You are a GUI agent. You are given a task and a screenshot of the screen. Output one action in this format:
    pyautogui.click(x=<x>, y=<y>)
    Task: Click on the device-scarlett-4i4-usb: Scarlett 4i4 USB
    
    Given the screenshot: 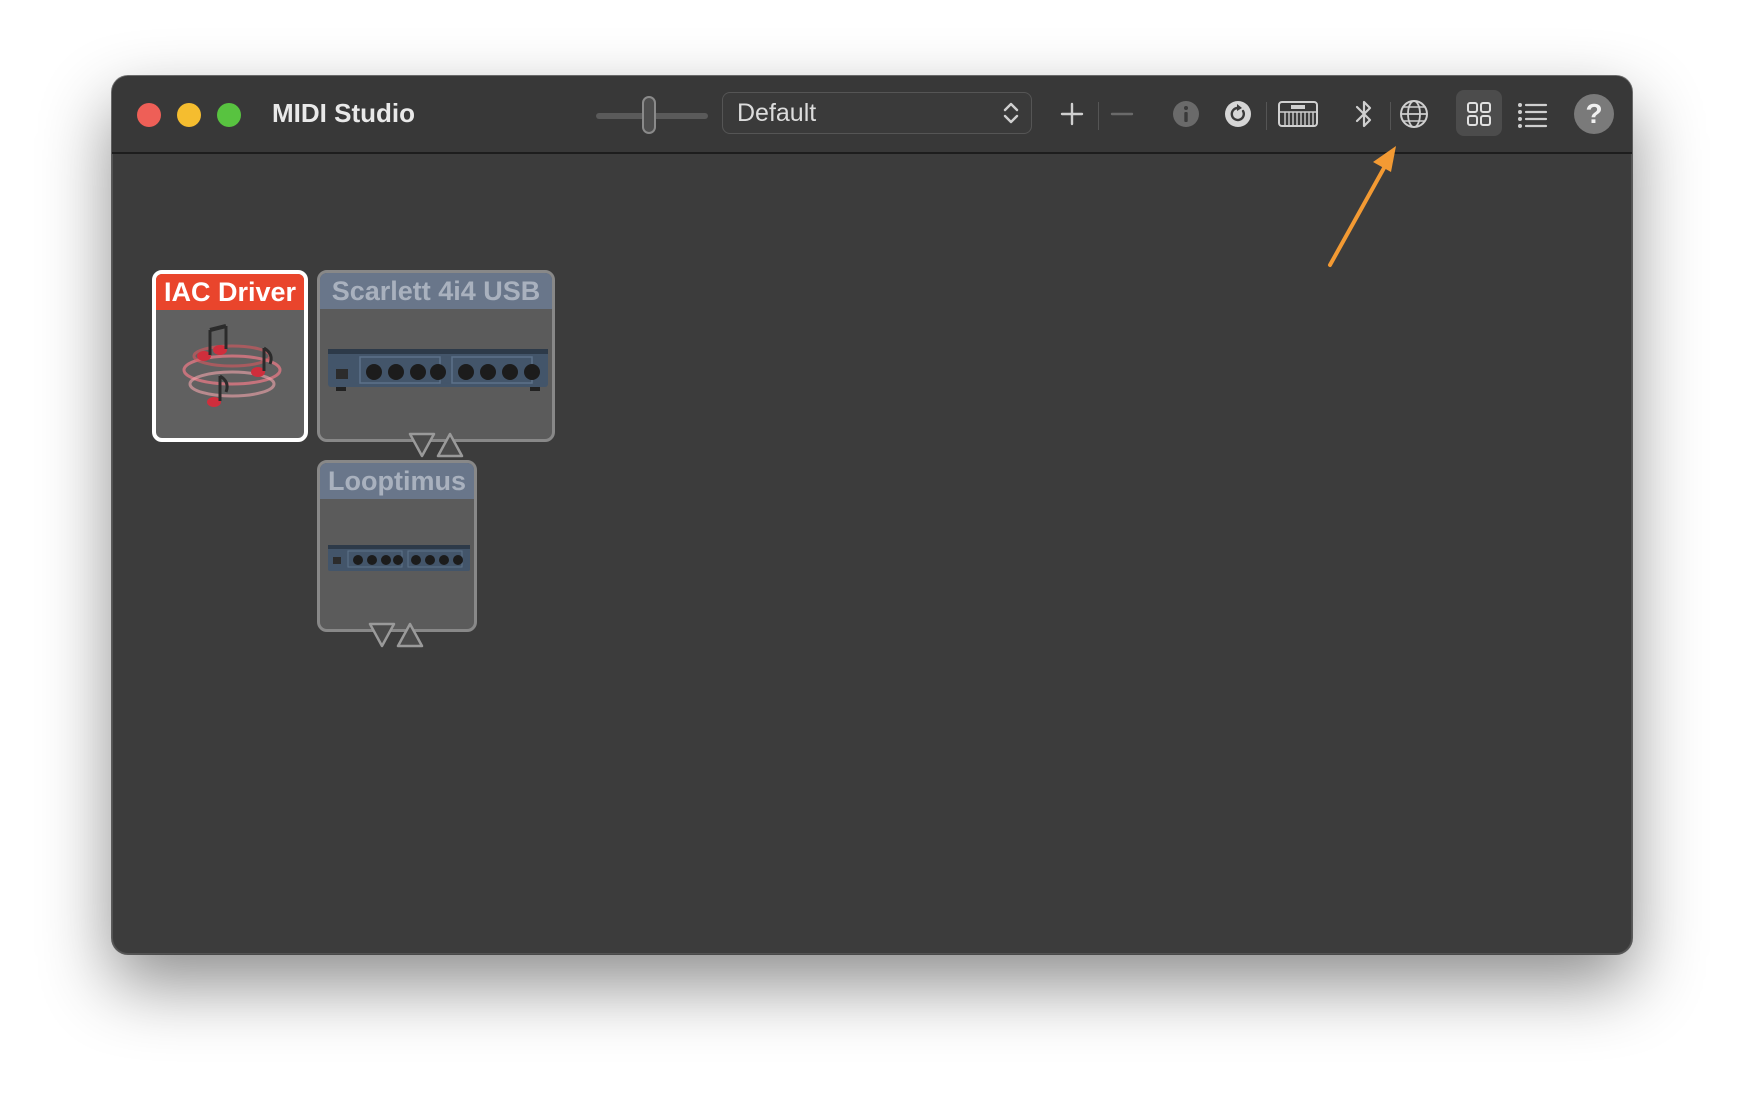 What is the action you would take?
    pyautogui.click(x=436, y=356)
    